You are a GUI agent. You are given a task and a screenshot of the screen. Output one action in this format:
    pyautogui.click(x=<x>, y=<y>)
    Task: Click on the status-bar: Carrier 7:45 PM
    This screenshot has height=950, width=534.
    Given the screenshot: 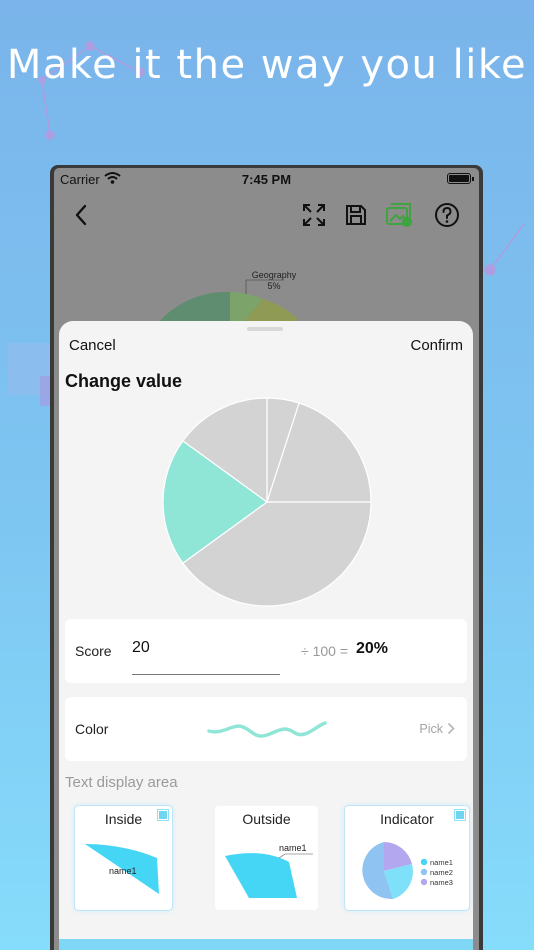 What is the action you would take?
    pyautogui.click(x=266, y=179)
    